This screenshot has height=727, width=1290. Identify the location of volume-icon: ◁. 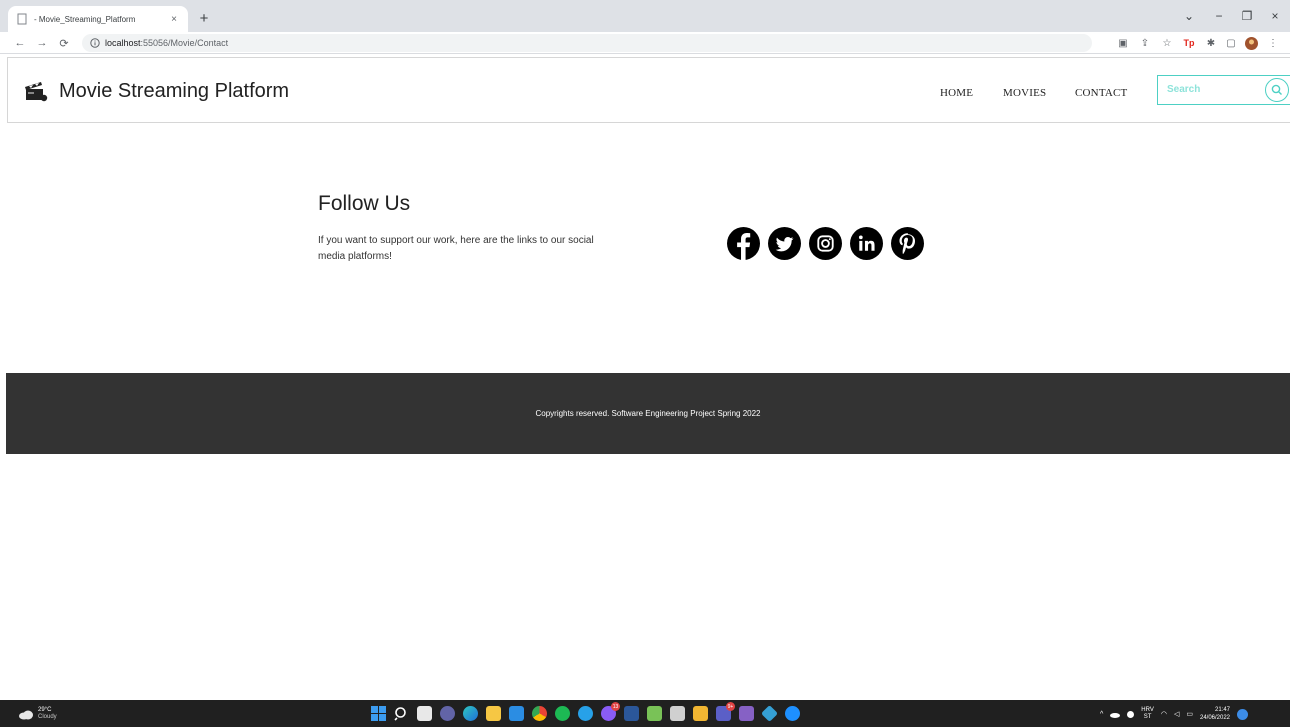
(1176, 714).